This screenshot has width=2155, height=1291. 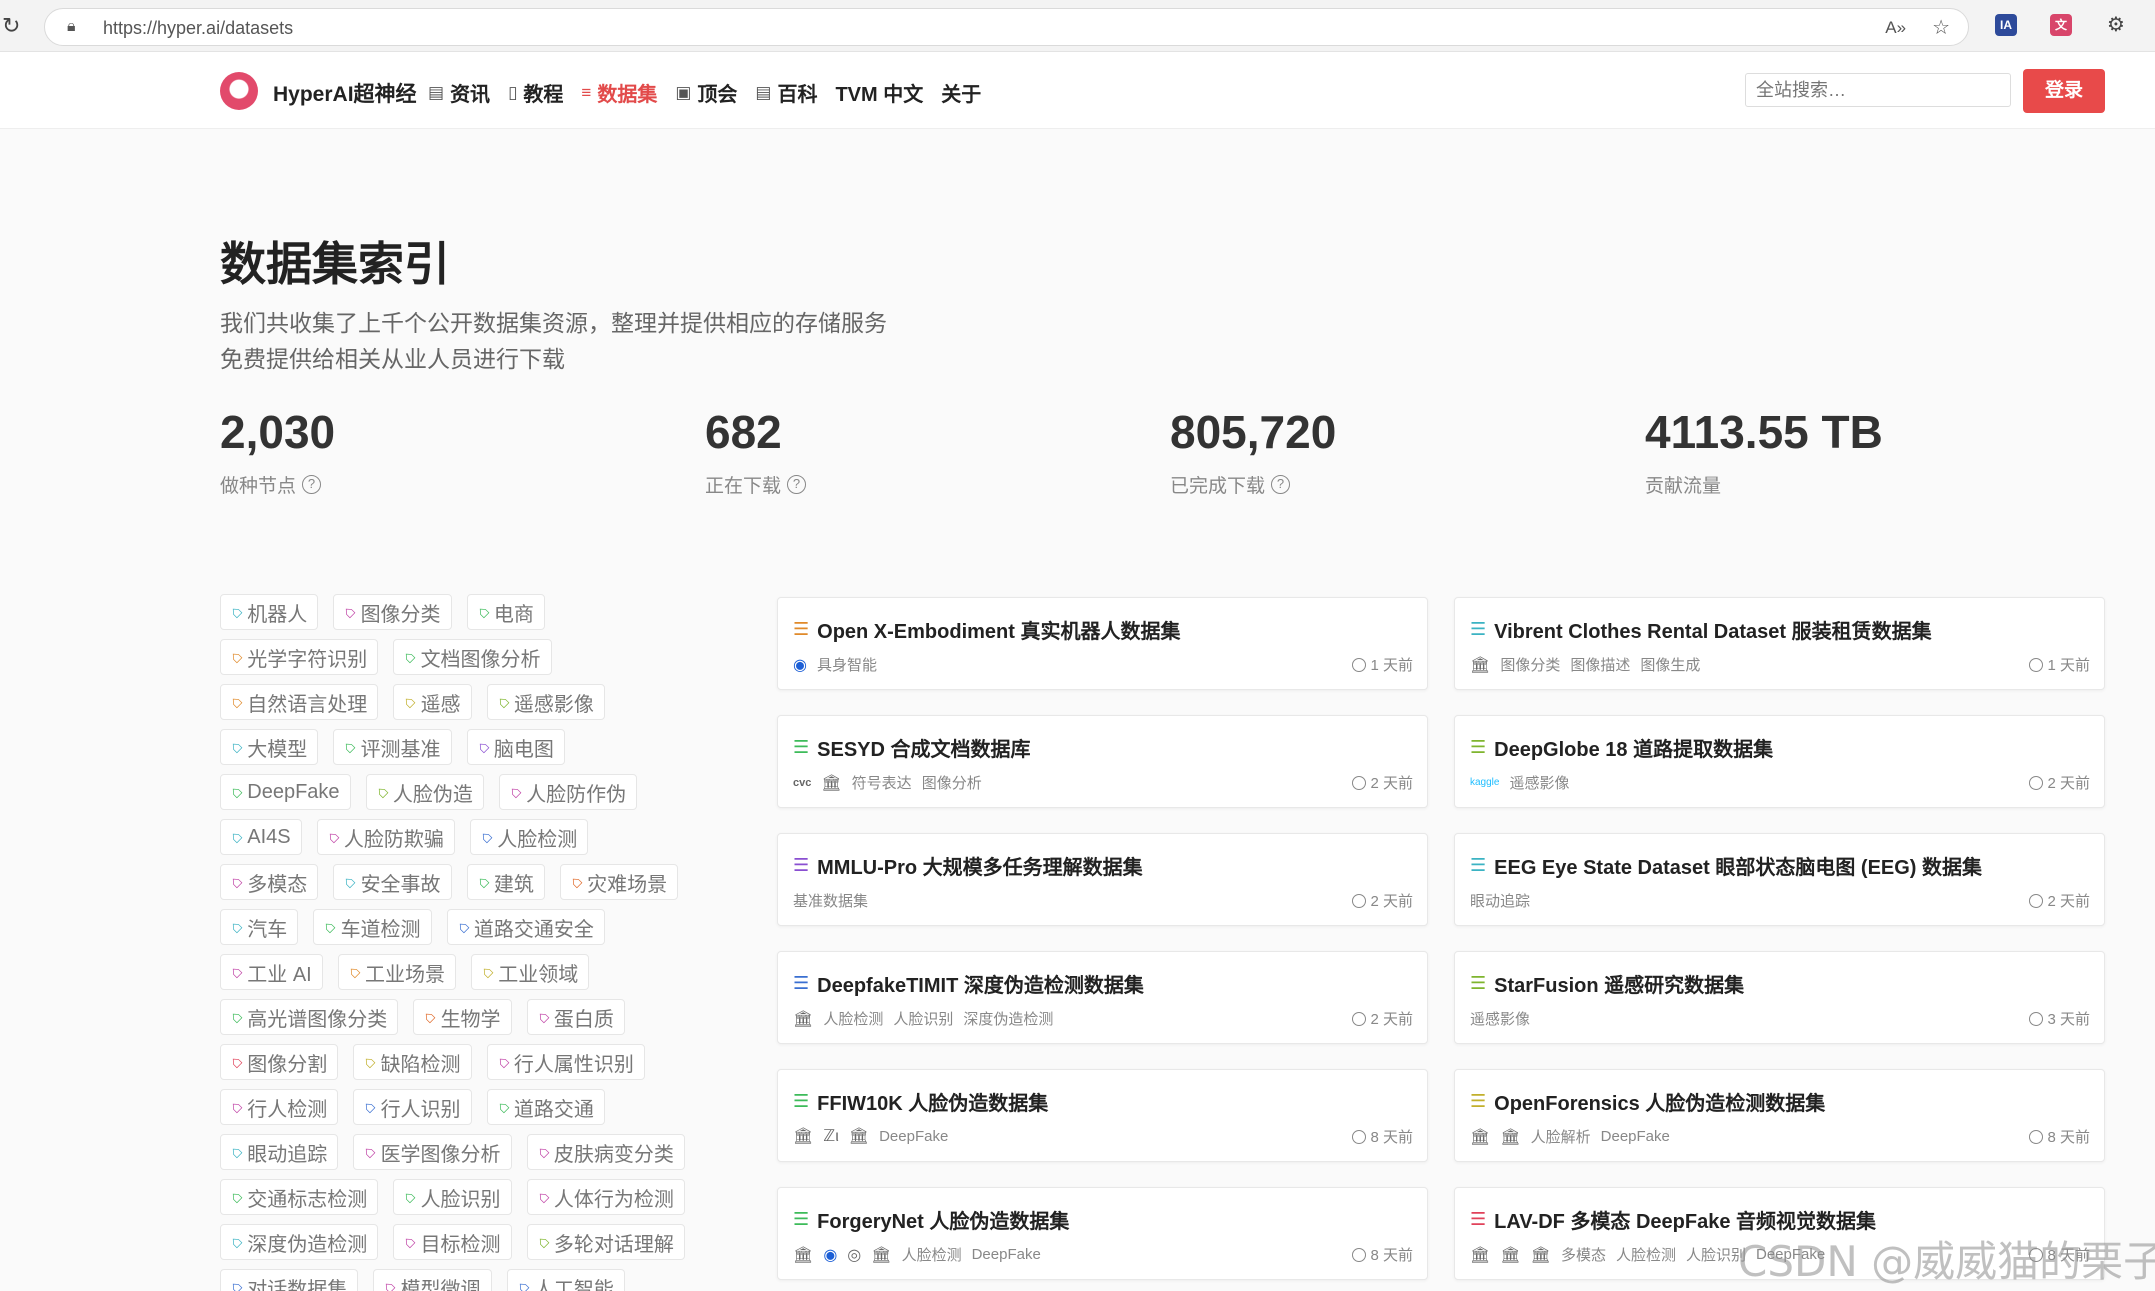 What do you see at coordinates (299, 702) in the screenshot?
I see `tag: ⌂ 自然语言处理` at bounding box center [299, 702].